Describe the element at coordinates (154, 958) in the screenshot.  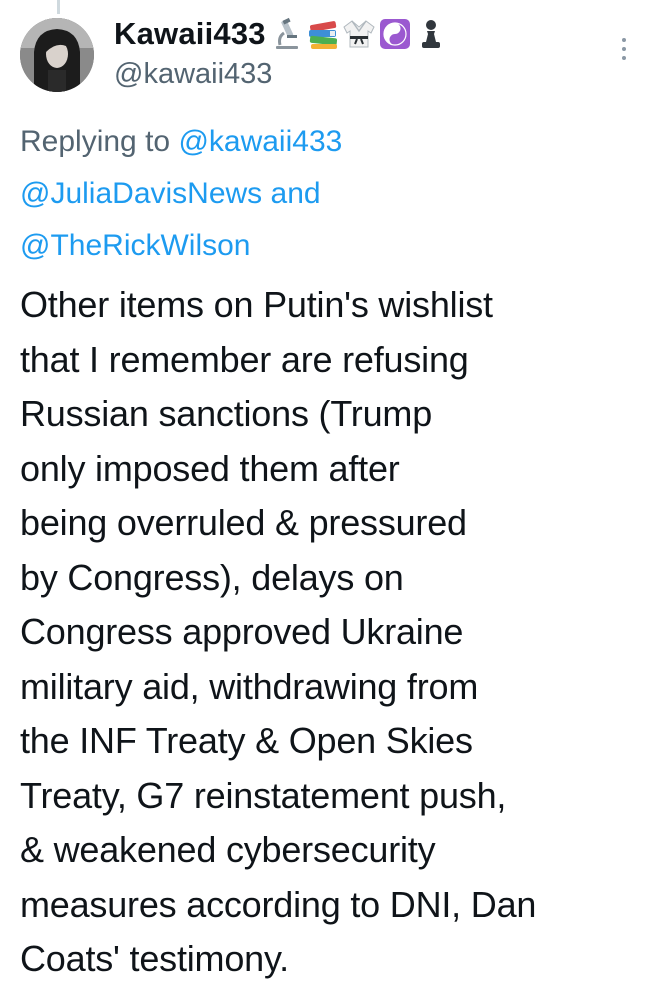
I see `tweet-text-line: Coats' testimony.` at that location.